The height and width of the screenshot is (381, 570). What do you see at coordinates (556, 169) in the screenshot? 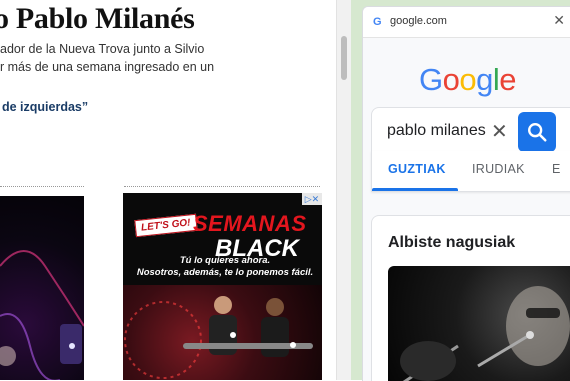
I see `tab-more: E` at bounding box center [556, 169].